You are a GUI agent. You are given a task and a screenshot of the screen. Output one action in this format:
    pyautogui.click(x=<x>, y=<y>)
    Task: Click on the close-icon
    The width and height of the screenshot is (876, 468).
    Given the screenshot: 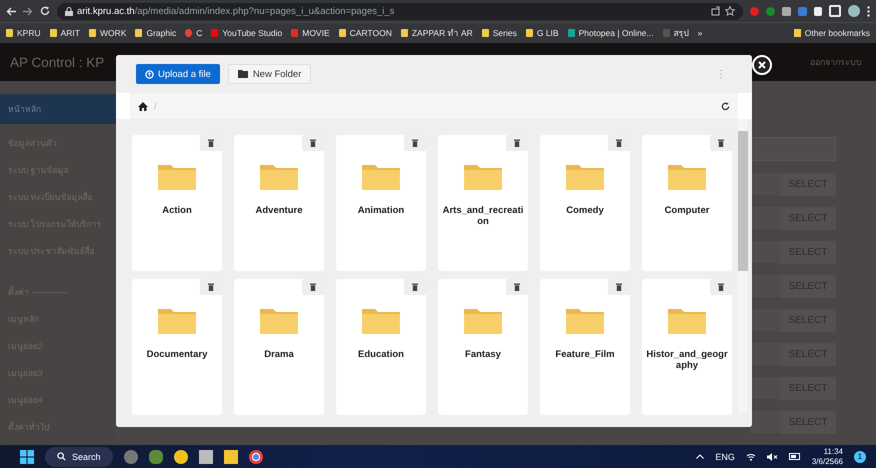 What is the action you would take?
    pyautogui.click(x=762, y=65)
    